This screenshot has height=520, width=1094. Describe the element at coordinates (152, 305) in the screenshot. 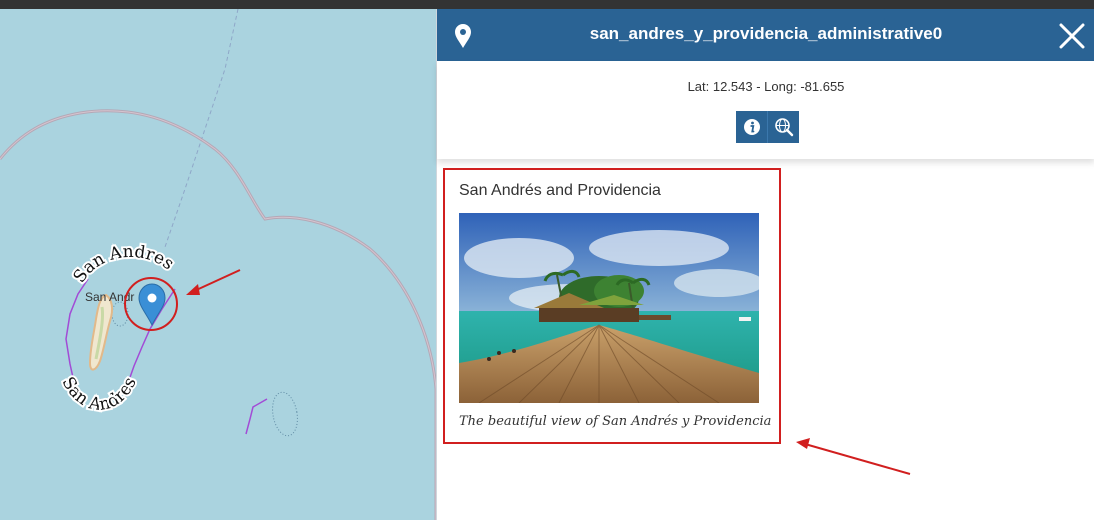

I see `location-marker-icon` at that location.